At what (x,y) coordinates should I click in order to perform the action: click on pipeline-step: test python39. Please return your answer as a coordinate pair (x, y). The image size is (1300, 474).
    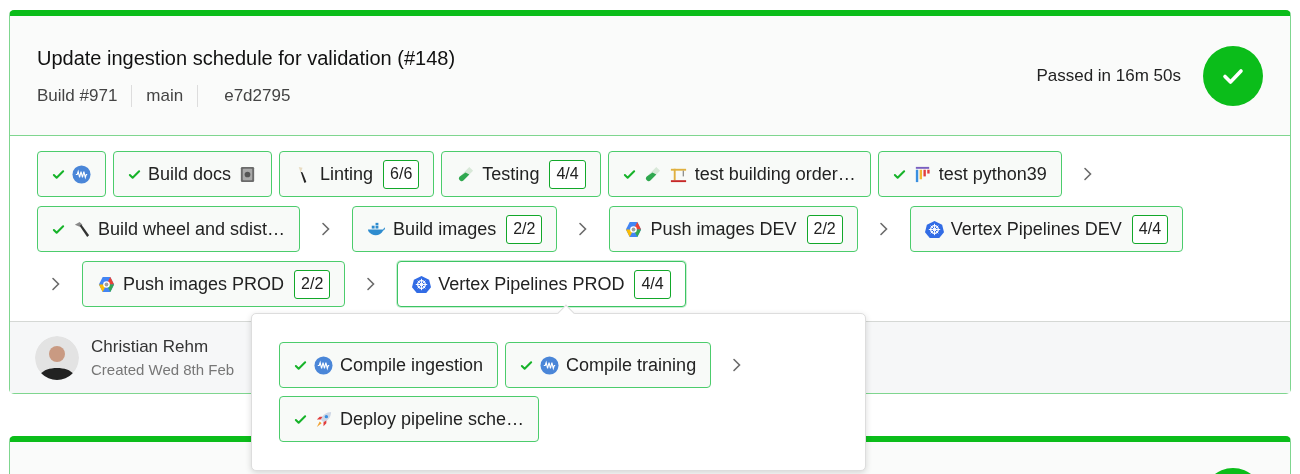
    Looking at the image, I should click on (969, 174).